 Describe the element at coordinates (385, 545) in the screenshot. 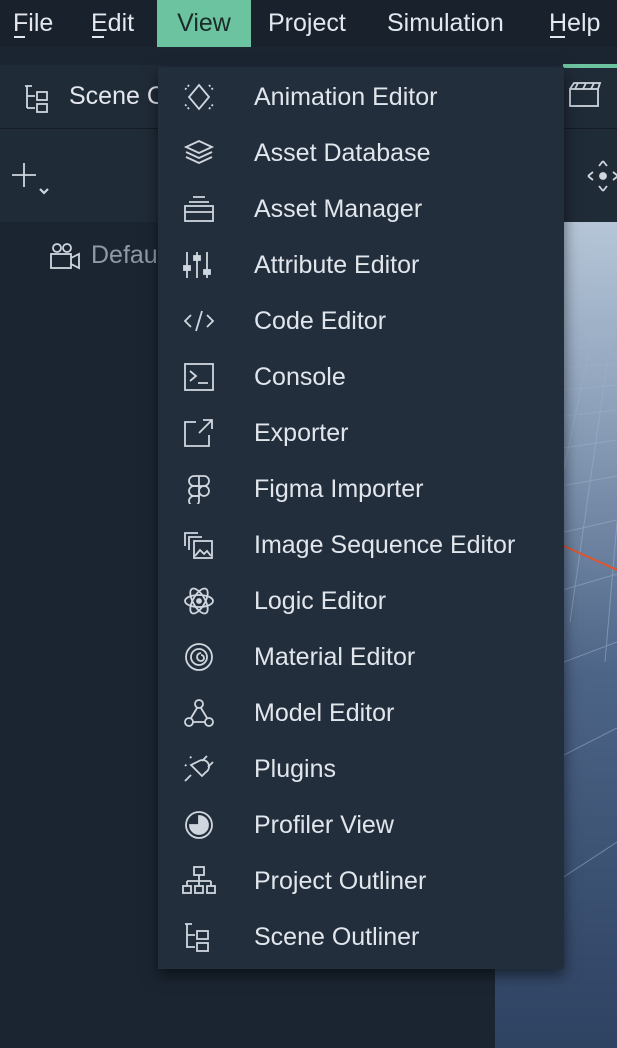

I see `menu-item-label: Image Sequence Editor` at that location.